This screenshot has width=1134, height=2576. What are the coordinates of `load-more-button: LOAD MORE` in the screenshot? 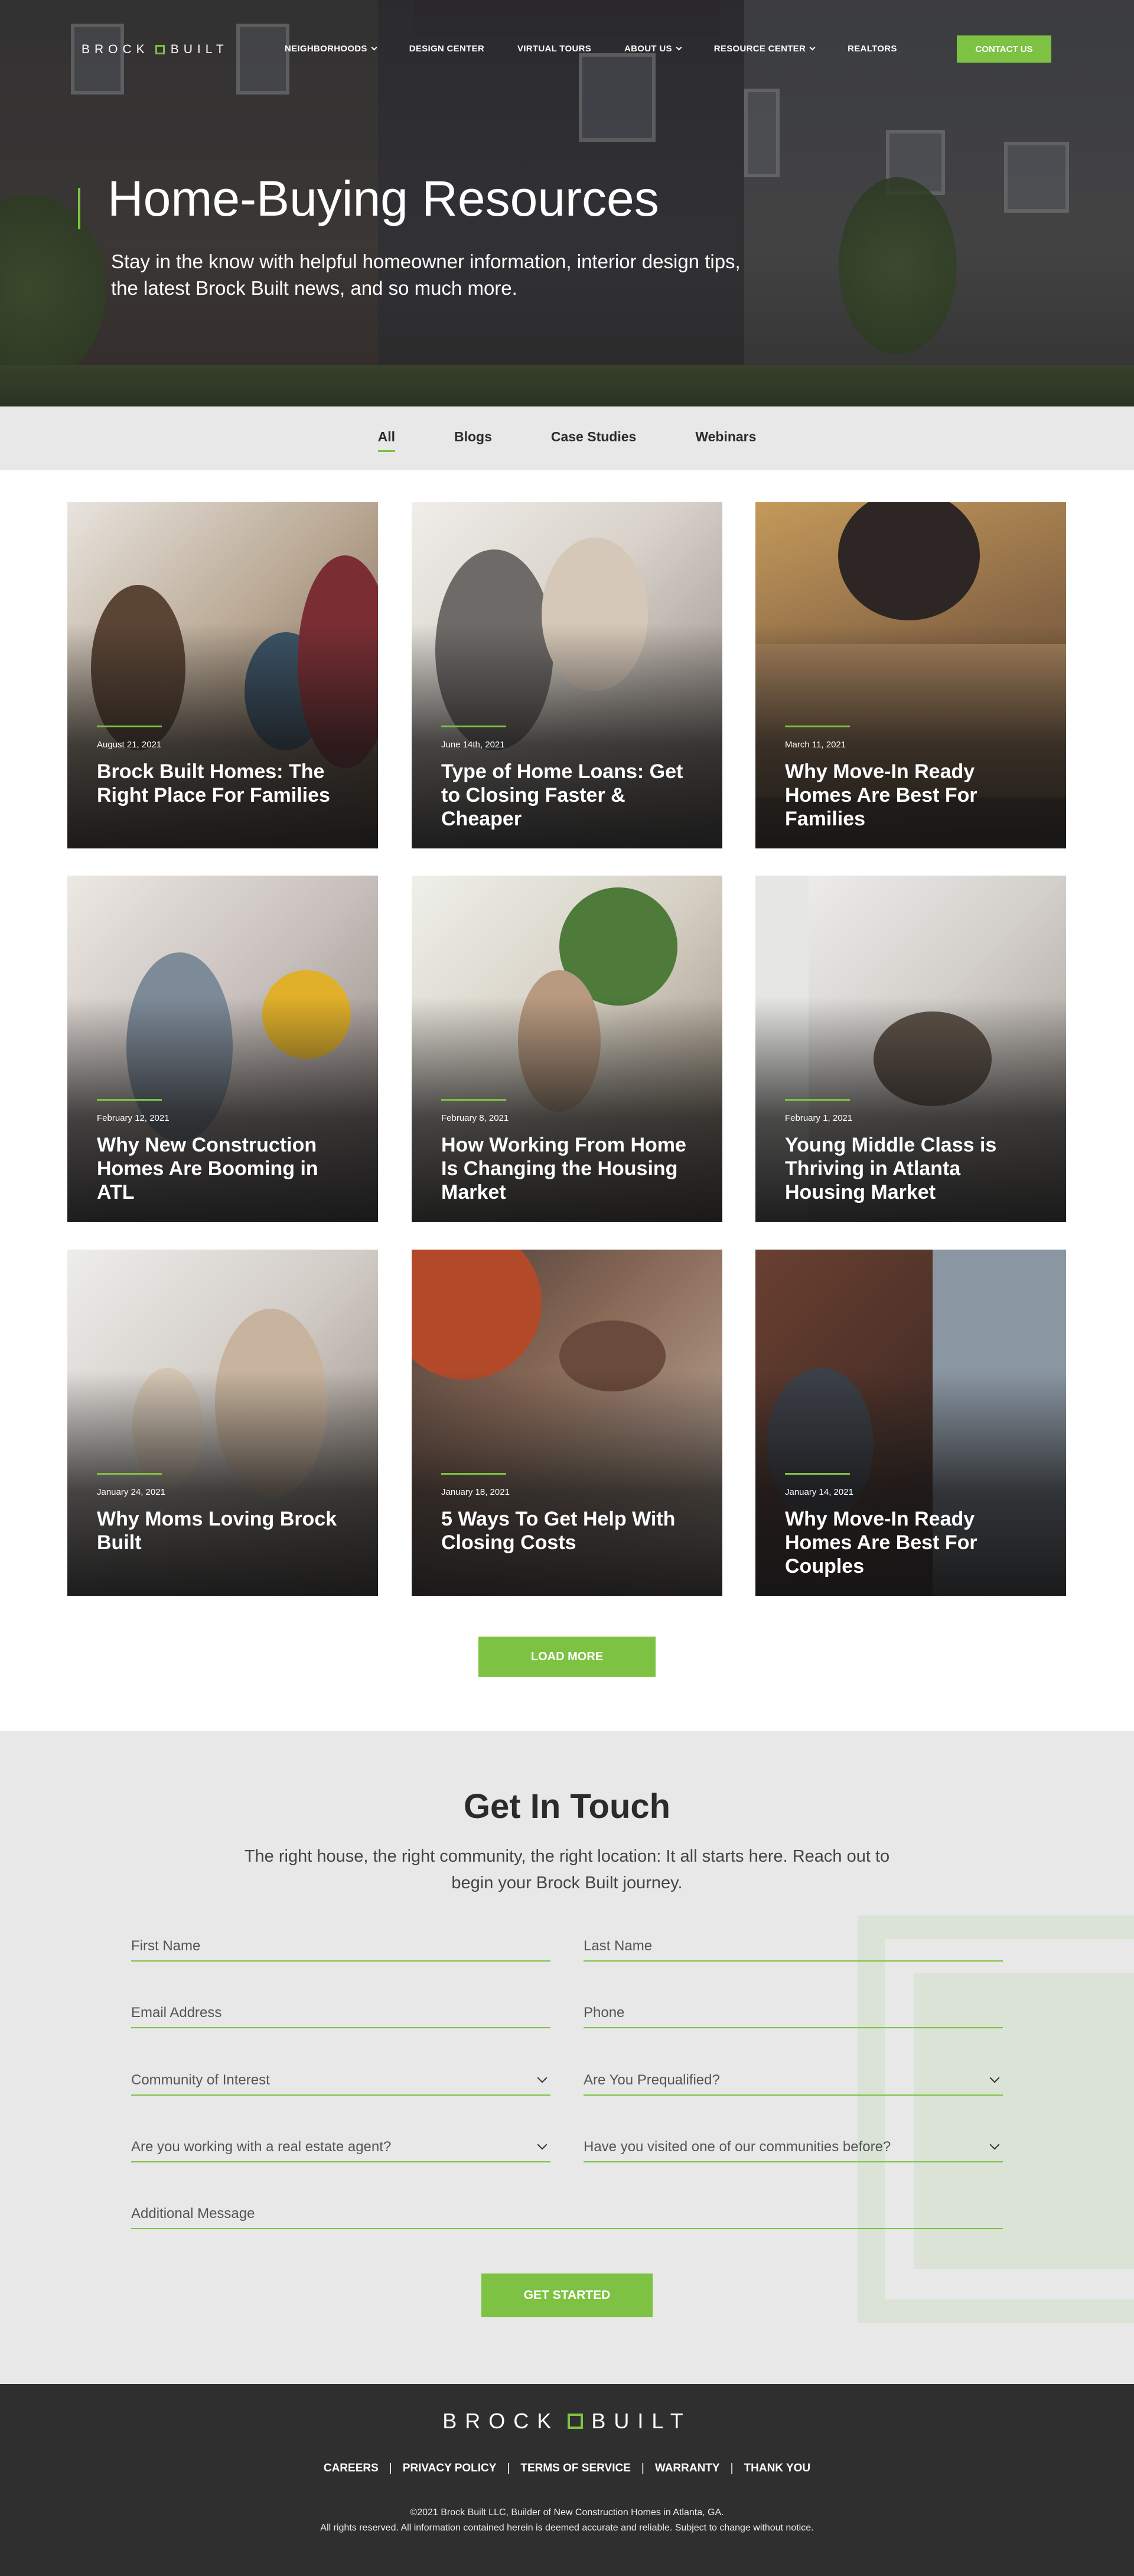 It's located at (567, 1657).